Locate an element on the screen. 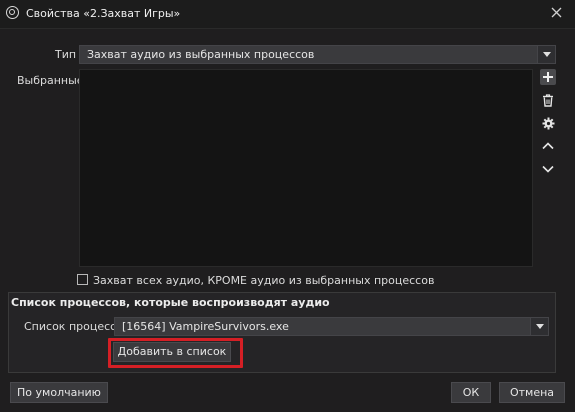  ok-button: ОК is located at coordinates (471, 392).